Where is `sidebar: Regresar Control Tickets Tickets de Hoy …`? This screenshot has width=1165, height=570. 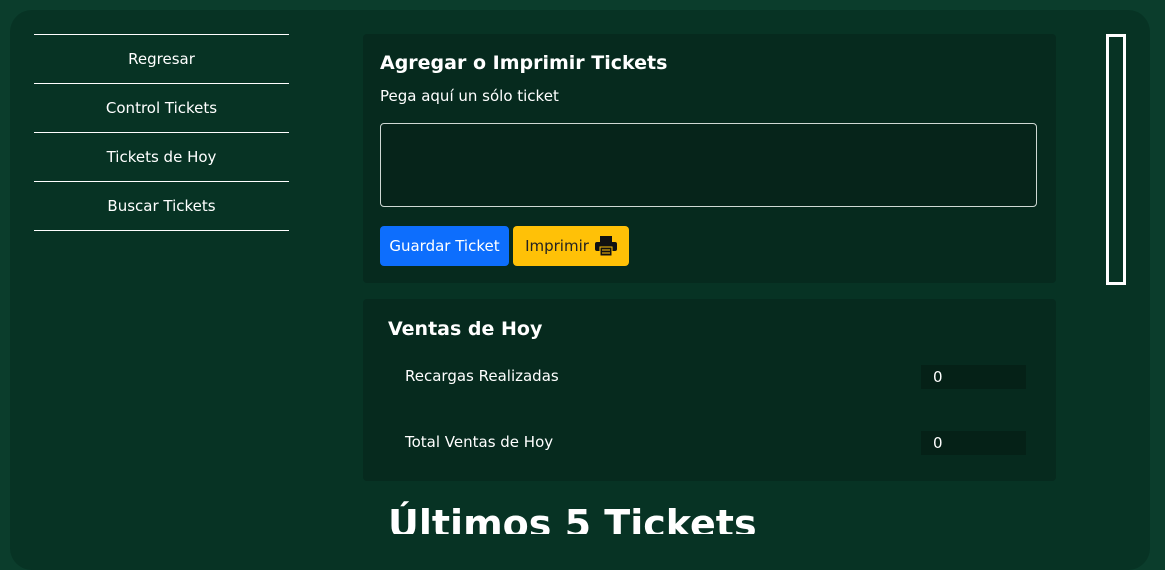 sidebar: Regresar Control Tickets Tickets de Hoy … is located at coordinates (161, 132).